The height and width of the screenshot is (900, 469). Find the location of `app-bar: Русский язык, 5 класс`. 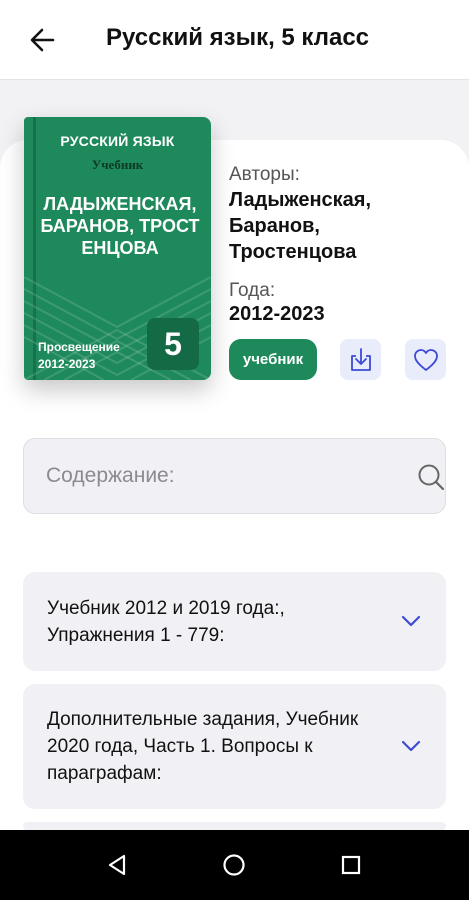

app-bar: Русский язык, 5 класс is located at coordinates (234, 40).